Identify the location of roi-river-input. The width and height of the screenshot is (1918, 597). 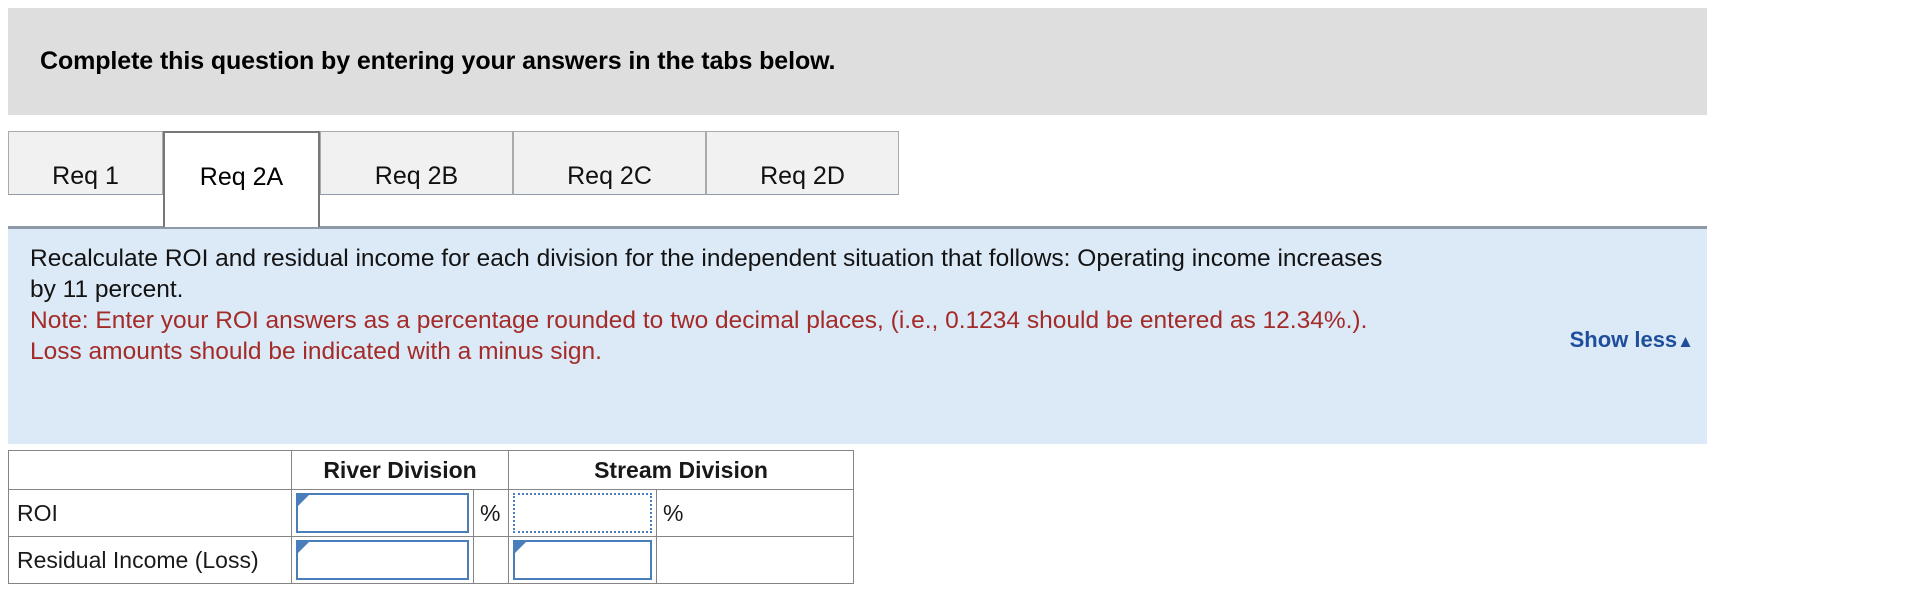
(382, 513).